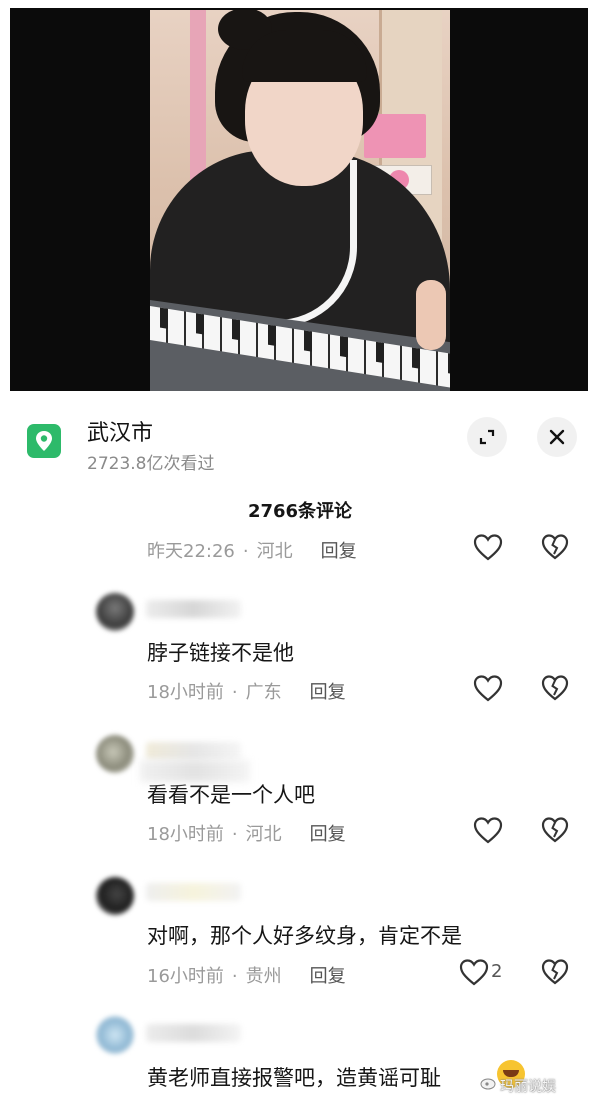 The height and width of the screenshot is (1107, 600). What do you see at coordinates (263, 692) in the screenshot?
I see `comment-region: 广东` at bounding box center [263, 692].